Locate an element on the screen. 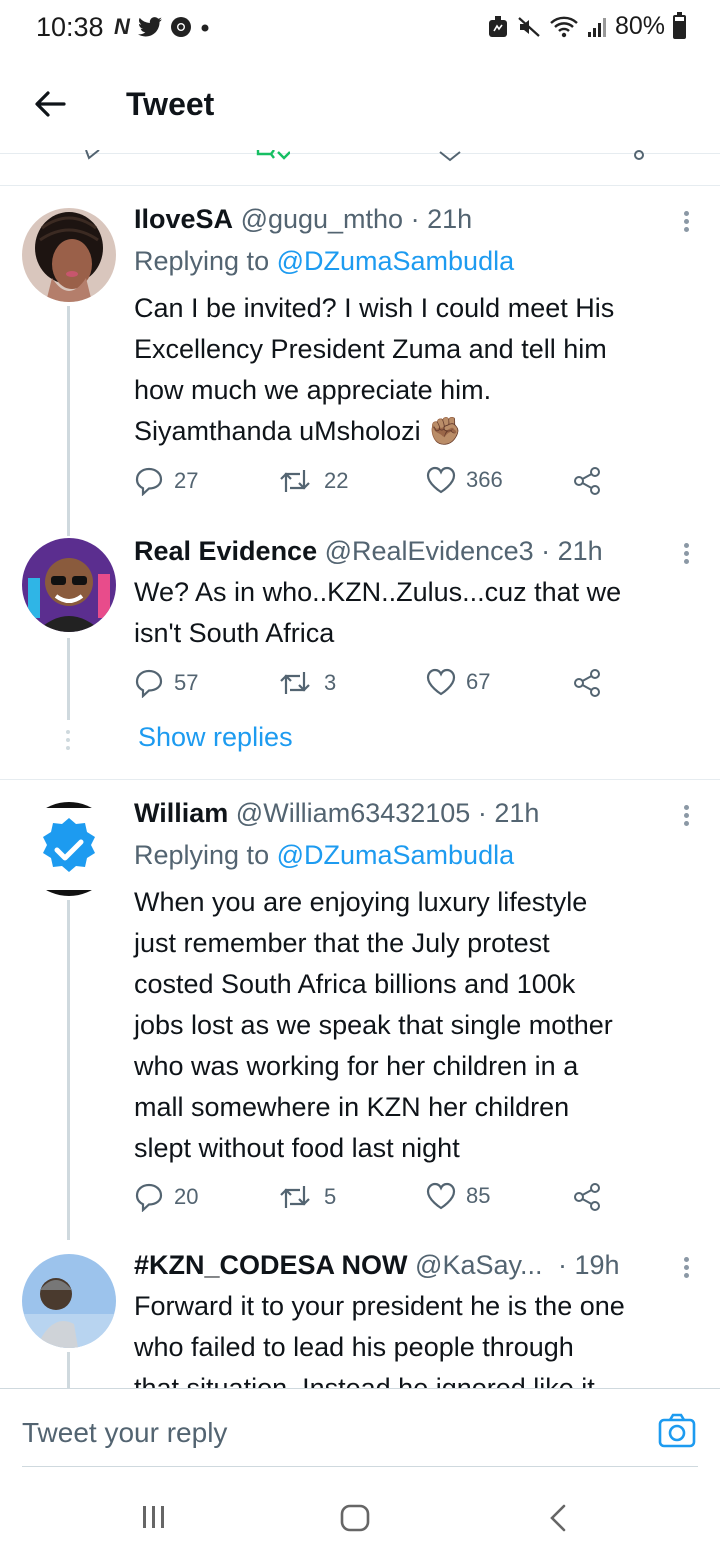 Image resolution: width=720 pixels, height=1560 pixels. display-name: IloveSA is located at coordinates (183, 219).